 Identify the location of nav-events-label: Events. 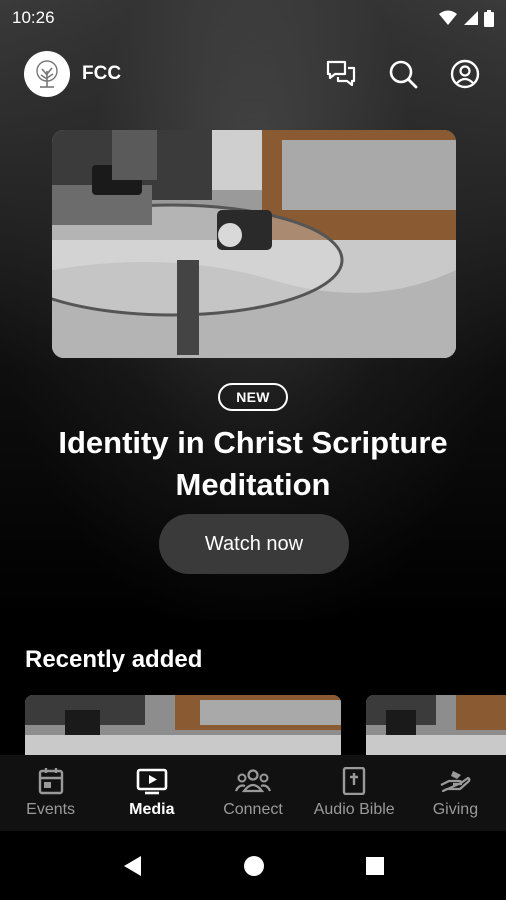
(51, 809).